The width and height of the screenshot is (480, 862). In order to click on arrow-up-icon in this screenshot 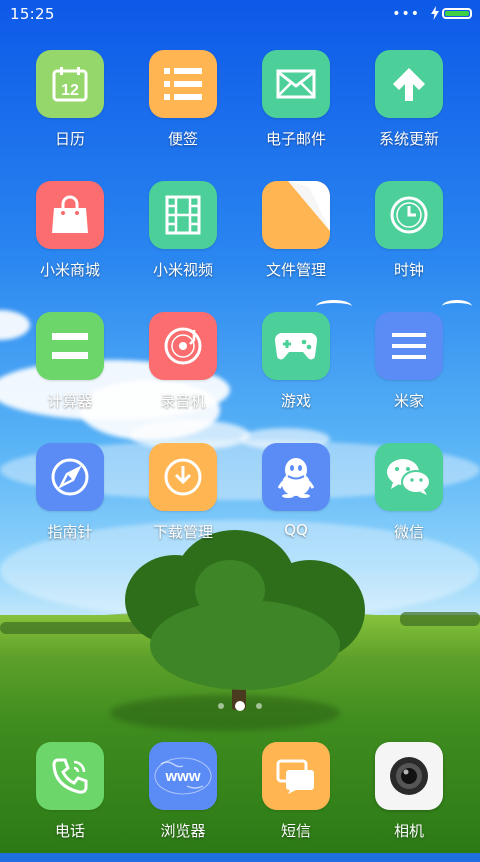, I will do `click(409, 84)`.